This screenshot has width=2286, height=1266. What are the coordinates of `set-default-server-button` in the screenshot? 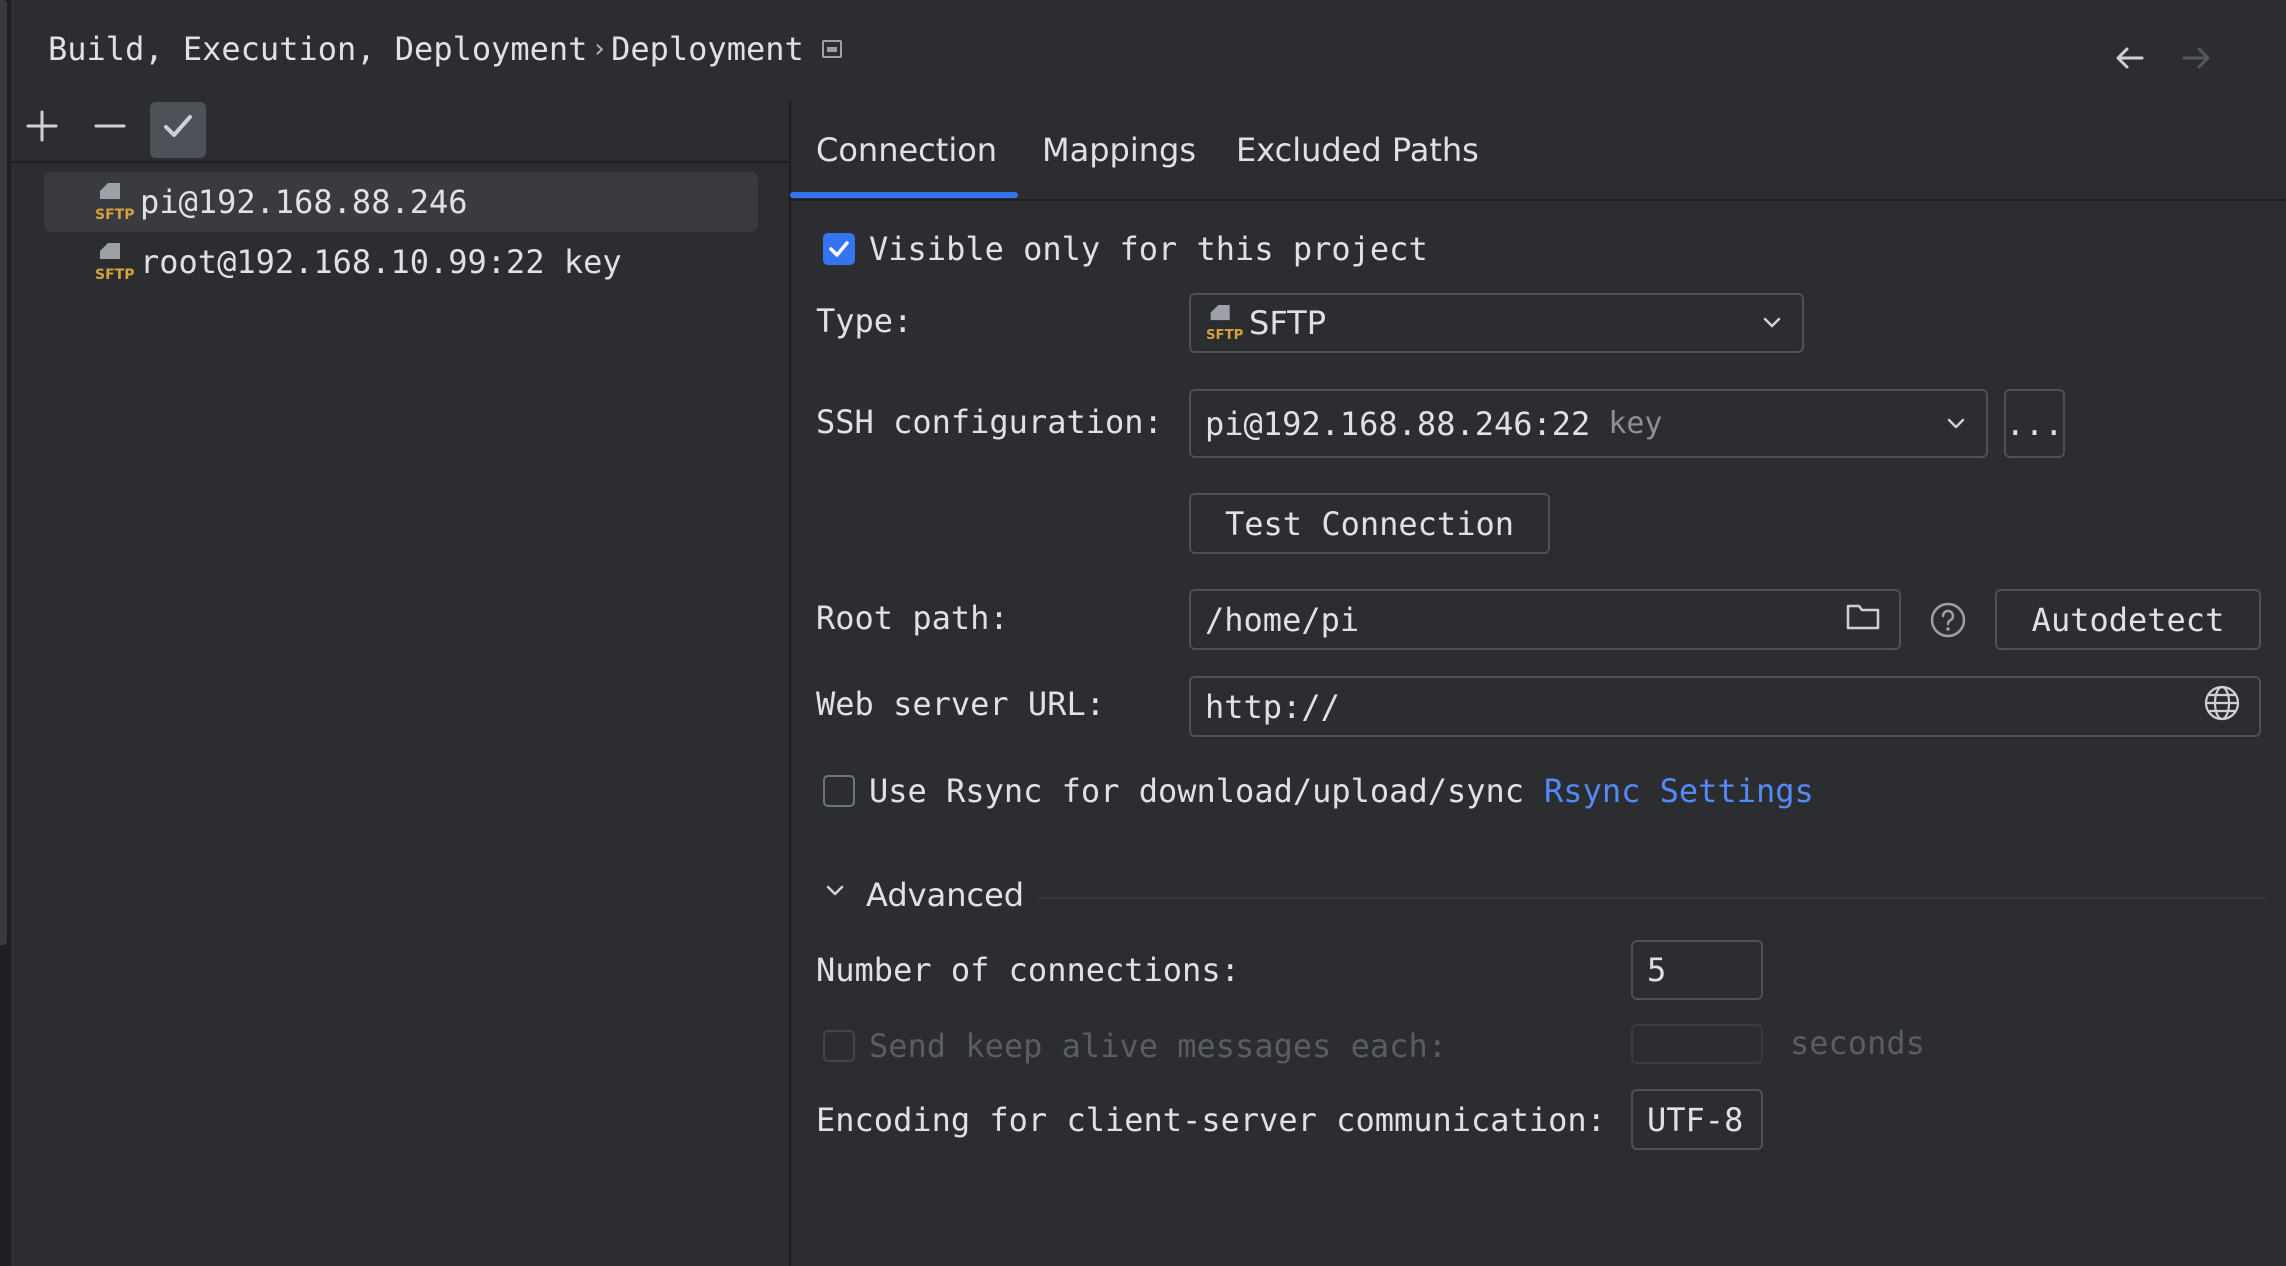 It's located at (178, 130).